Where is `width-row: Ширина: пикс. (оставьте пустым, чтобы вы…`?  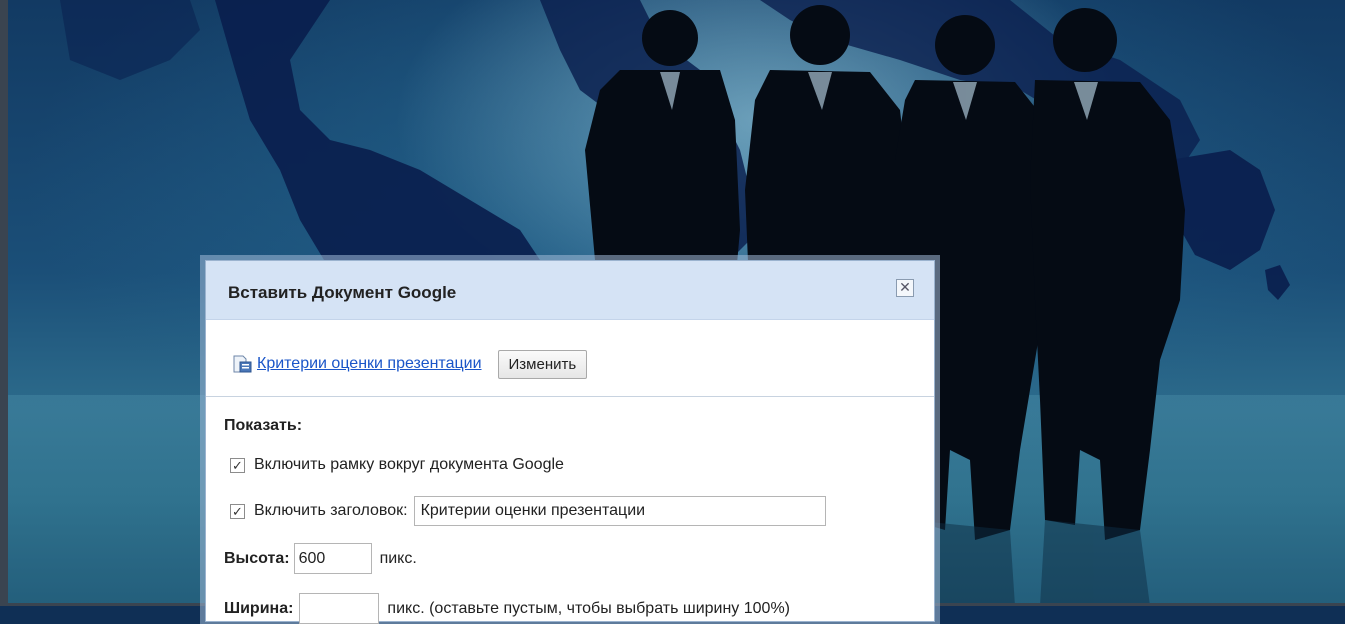 width-row: Ширина: пикс. (оставьте пустым, чтобы вы… is located at coordinates (507, 608).